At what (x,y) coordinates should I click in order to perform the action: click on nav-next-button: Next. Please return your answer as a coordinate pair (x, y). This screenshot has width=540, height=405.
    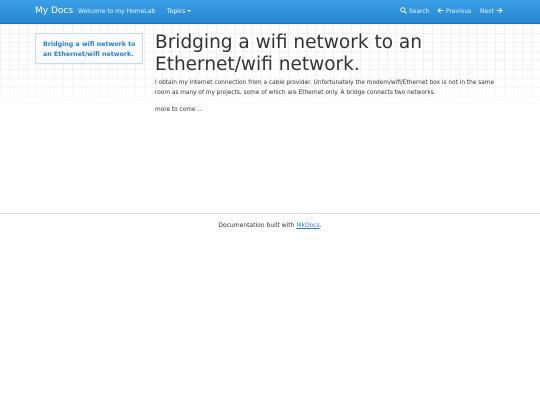
    Looking at the image, I should click on (491, 11).